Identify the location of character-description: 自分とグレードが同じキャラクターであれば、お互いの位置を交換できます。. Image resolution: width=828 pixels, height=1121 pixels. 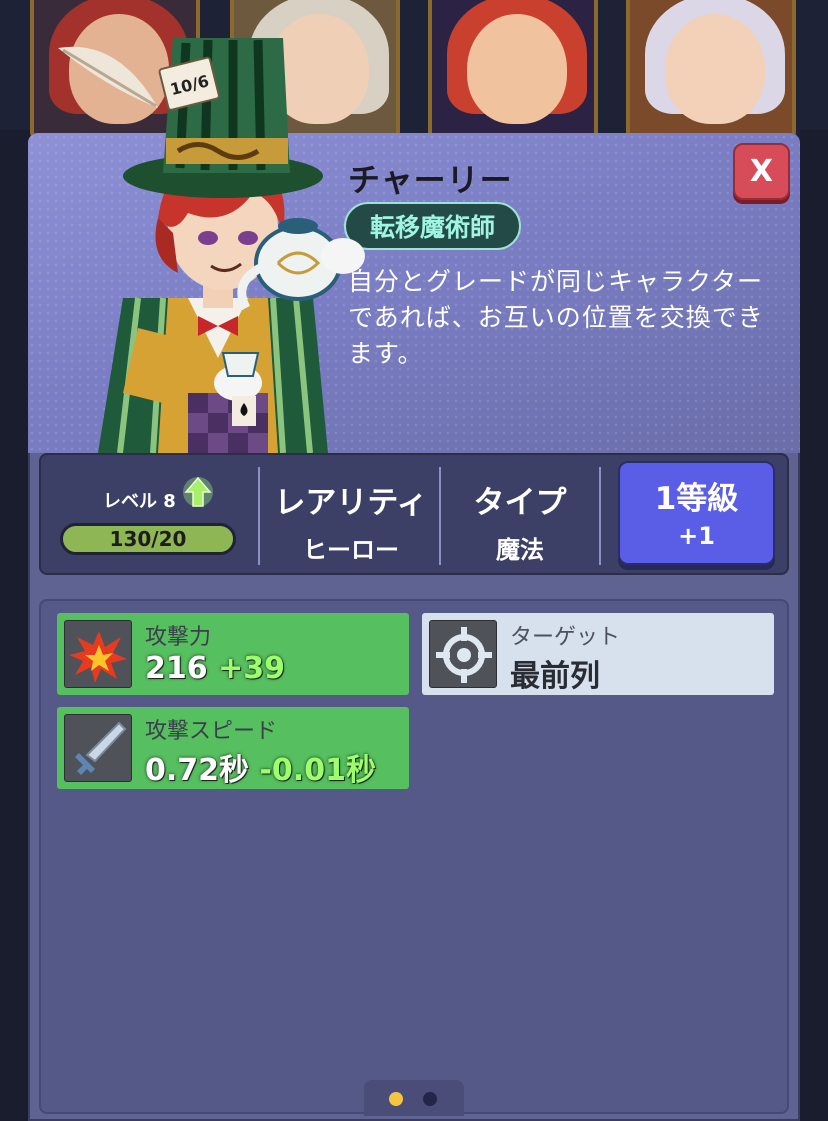
(556, 317).